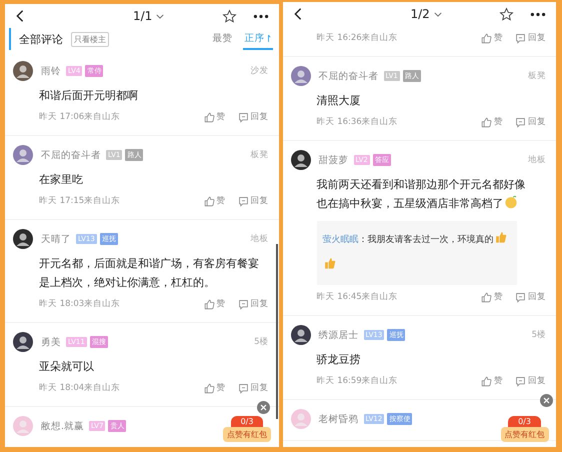 Image resolution: width=562 pixels, height=452 pixels. What do you see at coordinates (421, 194) in the screenshot?
I see `comment-text: 我前两天还看到和谐那边那个开元名都好像也在搞中秋宴，五星级酒店非常高档了` at bounding box center [421, 194].